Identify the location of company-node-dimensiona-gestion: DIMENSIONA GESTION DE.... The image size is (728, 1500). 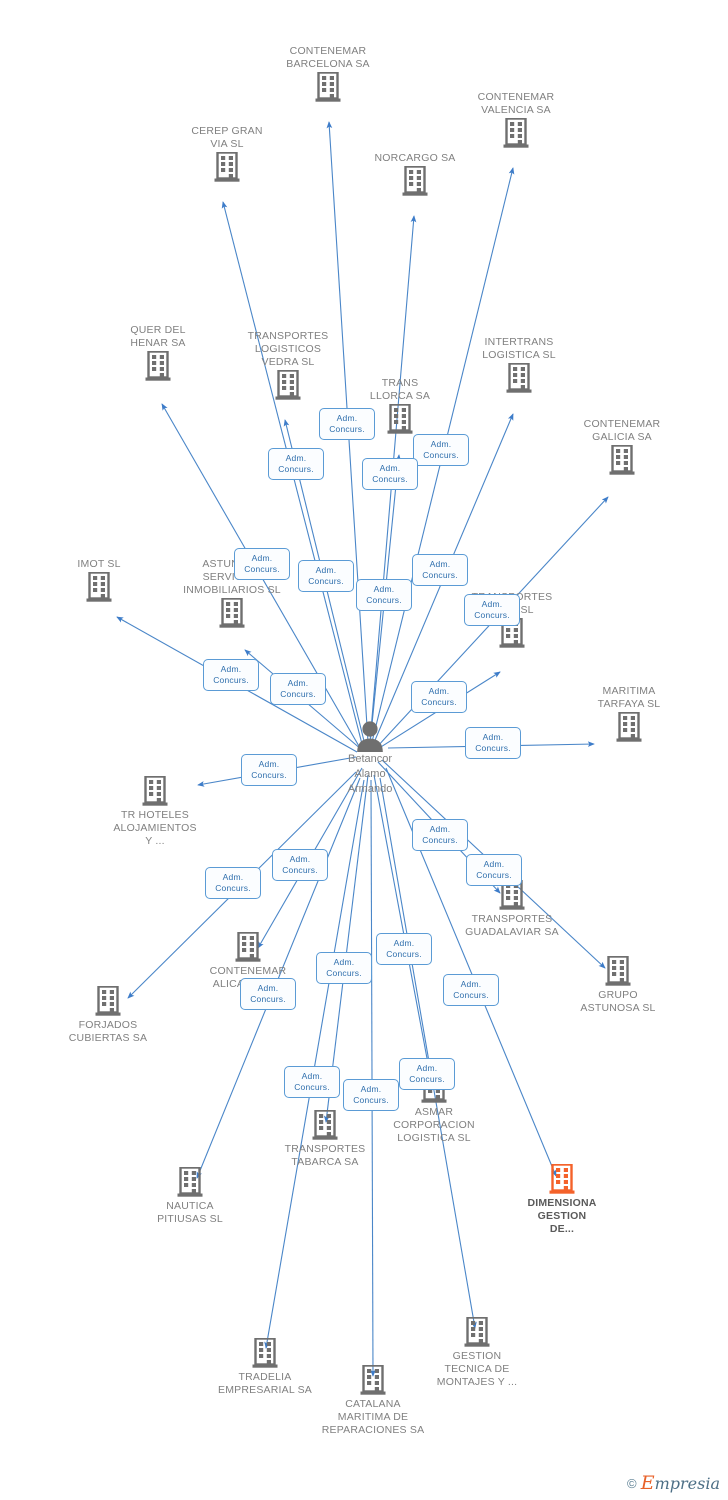
(562, 1199).